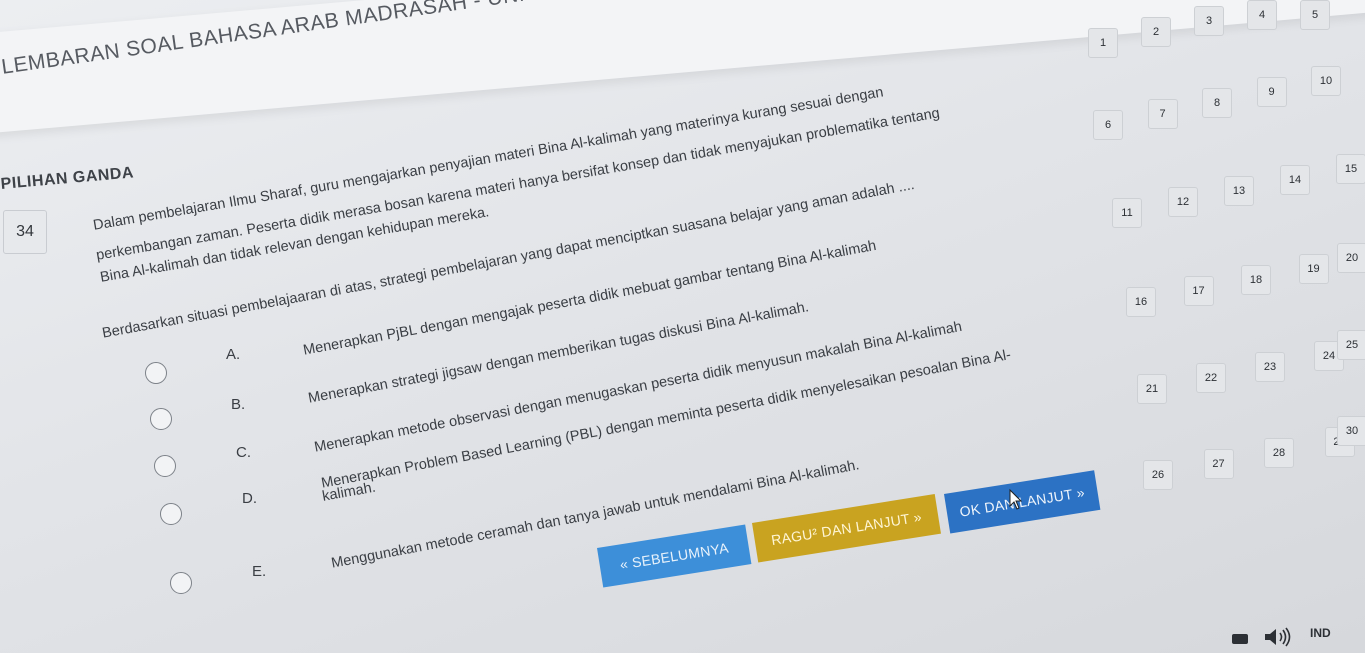 The image size is (1365, 653). I want to click on nav-question-21: 21, so click(1152, 389).